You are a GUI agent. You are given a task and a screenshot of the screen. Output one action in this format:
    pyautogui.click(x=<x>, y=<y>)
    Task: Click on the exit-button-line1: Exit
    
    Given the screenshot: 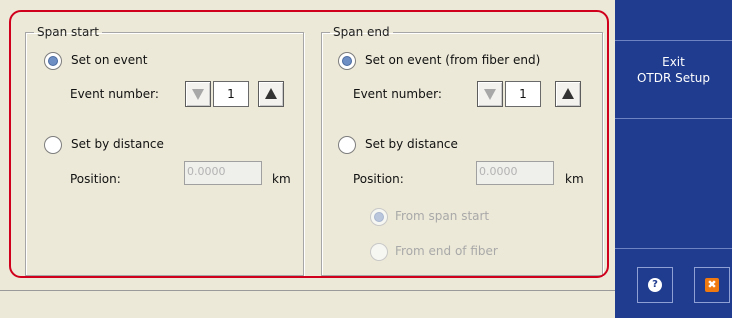 What is the action you would take?
    pyautogui.click(x=673, y=62)
    